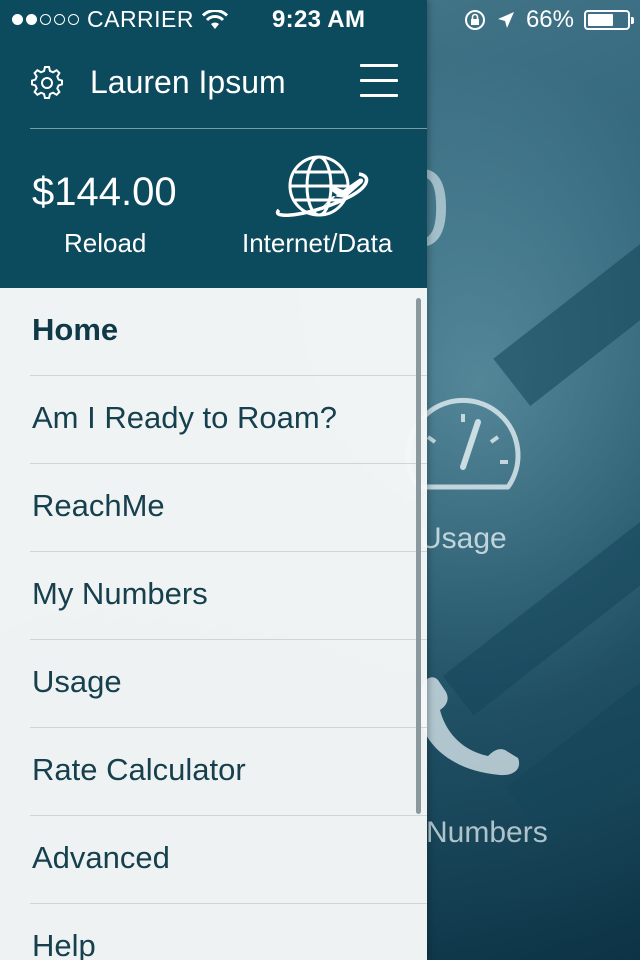 This screenshot has height=960, width=640. Describe the element at coordinates (228, 596) in the screenshot. I see `menu-item-my-numbers: My Numbers` at that location.